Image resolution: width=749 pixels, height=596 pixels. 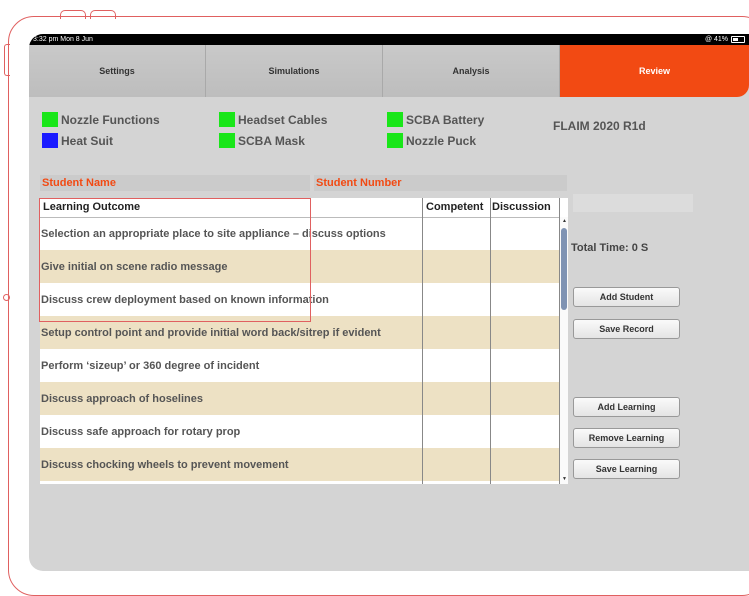 What do you see at coordinates (626, 297) in the screenshot?
I see `add-student-button: Add Student` at bounding box center [626, 297].